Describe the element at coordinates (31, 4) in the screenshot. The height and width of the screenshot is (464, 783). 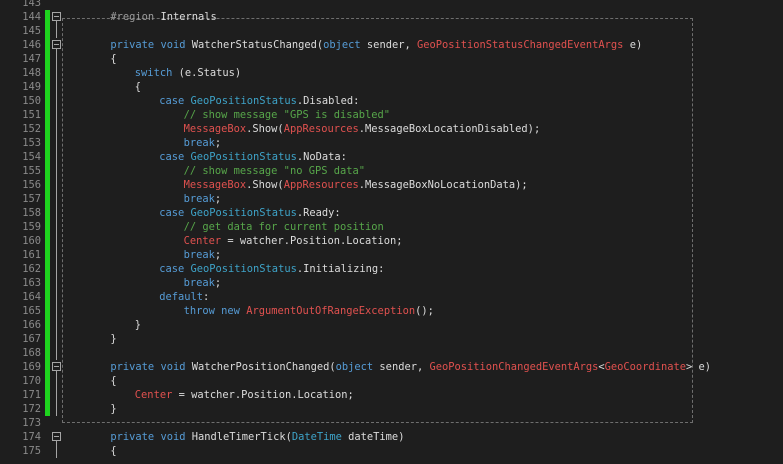
I see `line-number: 143` at that location.